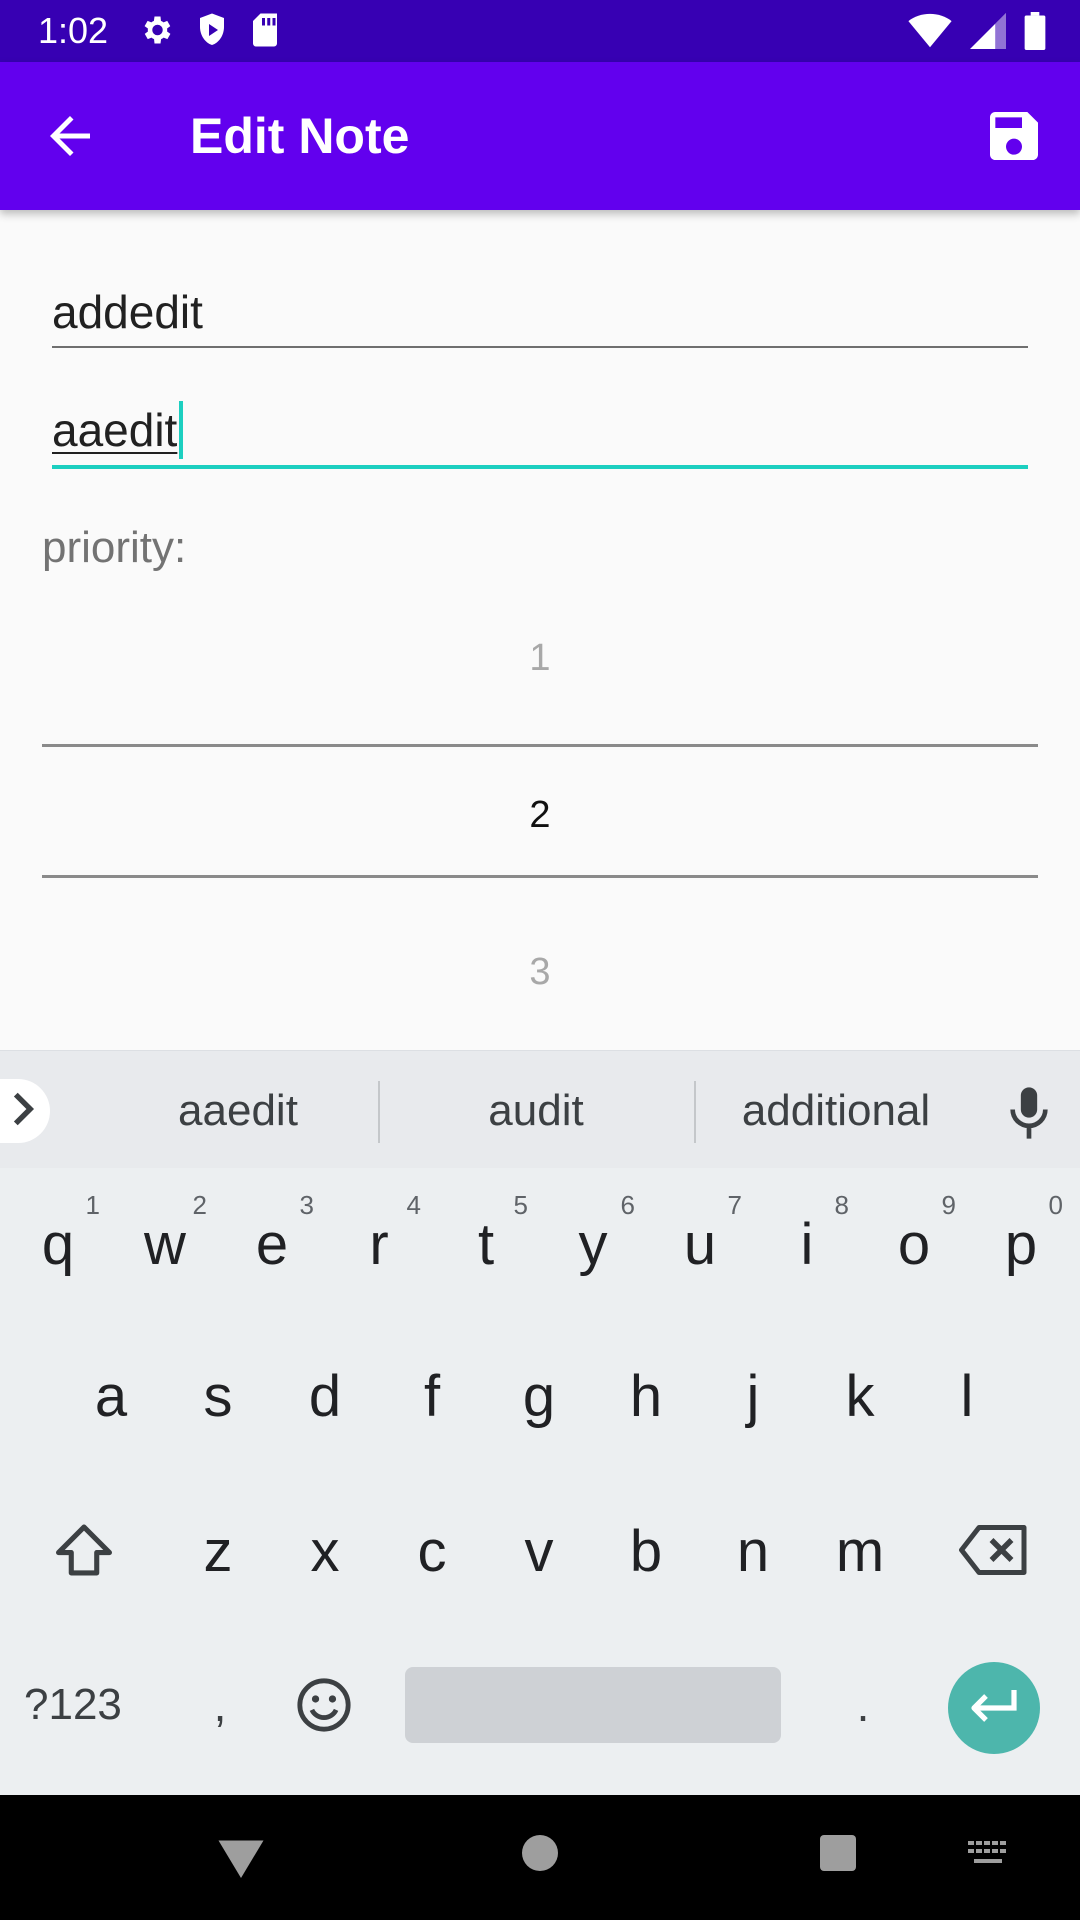 This screenshot has width=1080, height=1920. I want to click on key-c: c, so click(432, 1552).